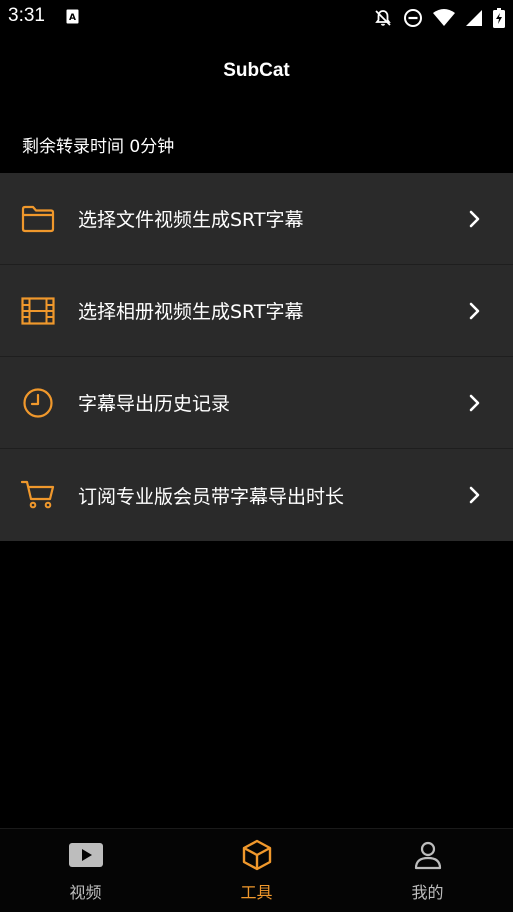  What do you see at coordinates (38, 219) in the screenshot?
I see `folder-icon` at bounding box center [38, 219].